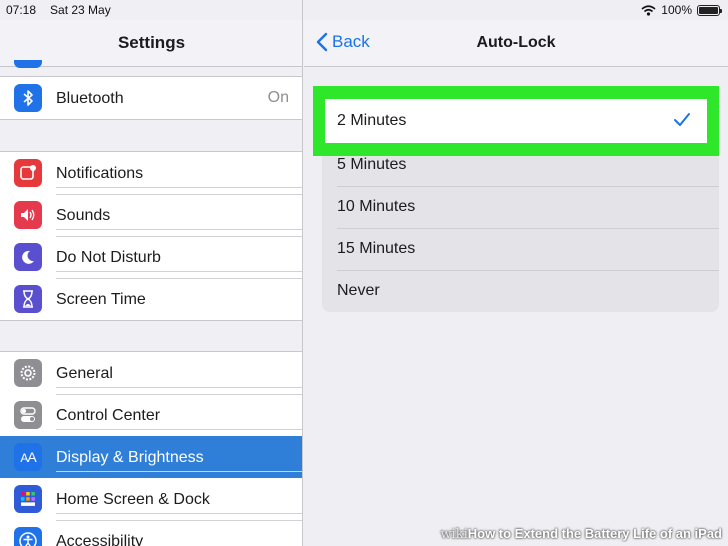 Image resolution: width=728 pixels, height=546 pixels. What do you see at coordinates (682, 119) in the screenshot?
I see `checkmark-icon` at bounding box center [682, 119].